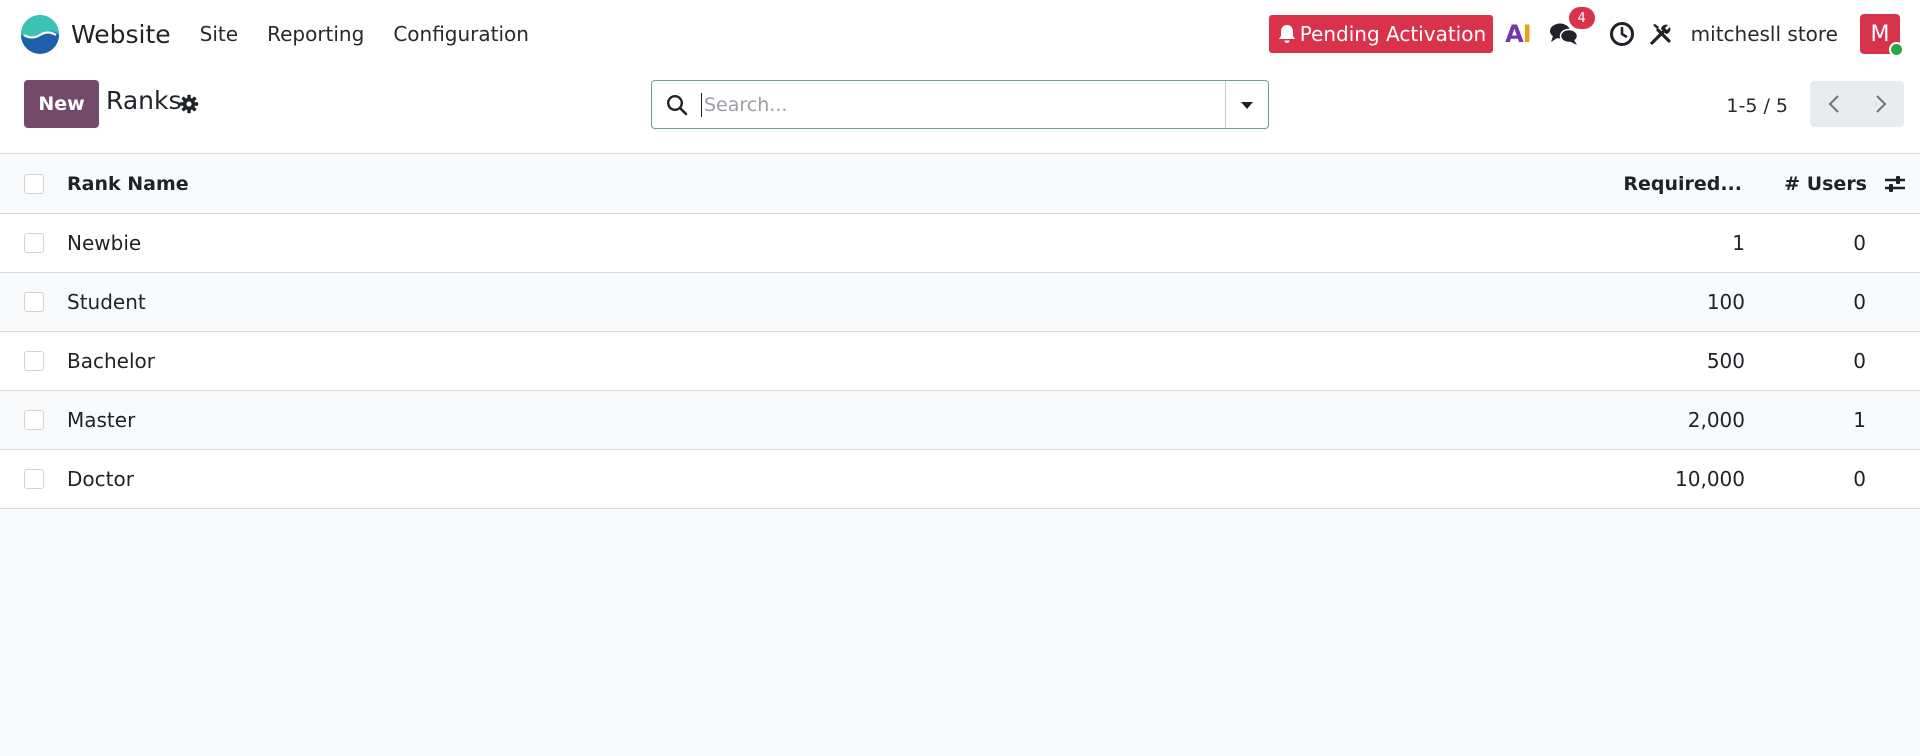 The height and width of the screenshot is (756, 1920). I want to click on tools-icon, so click(1660, 34).